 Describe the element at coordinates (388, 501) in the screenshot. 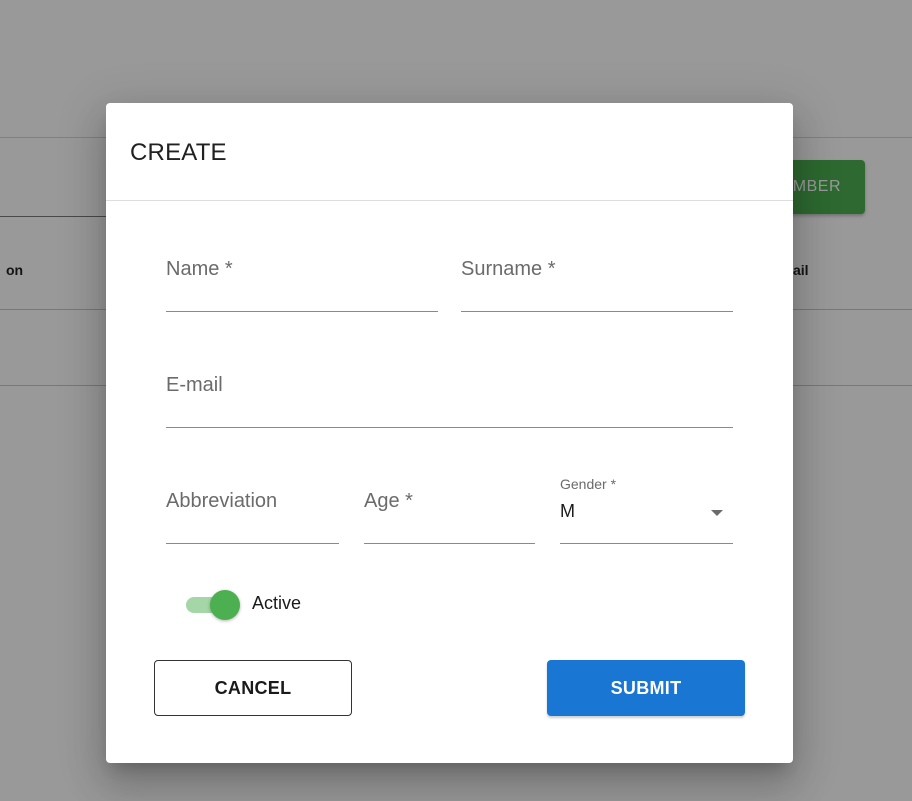

I see `age-label: Age *` at that location.